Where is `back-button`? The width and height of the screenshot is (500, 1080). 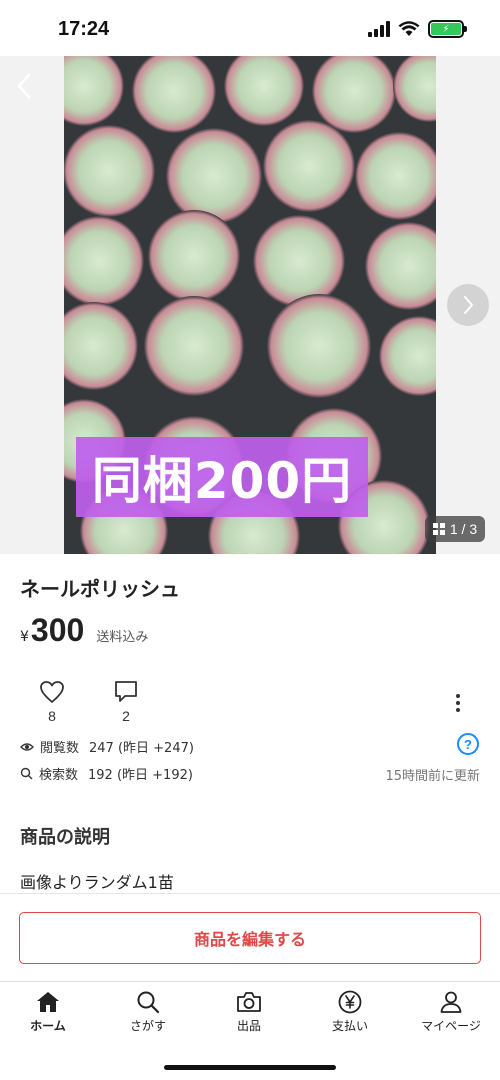 back-button is located at coordinates (24, 86).